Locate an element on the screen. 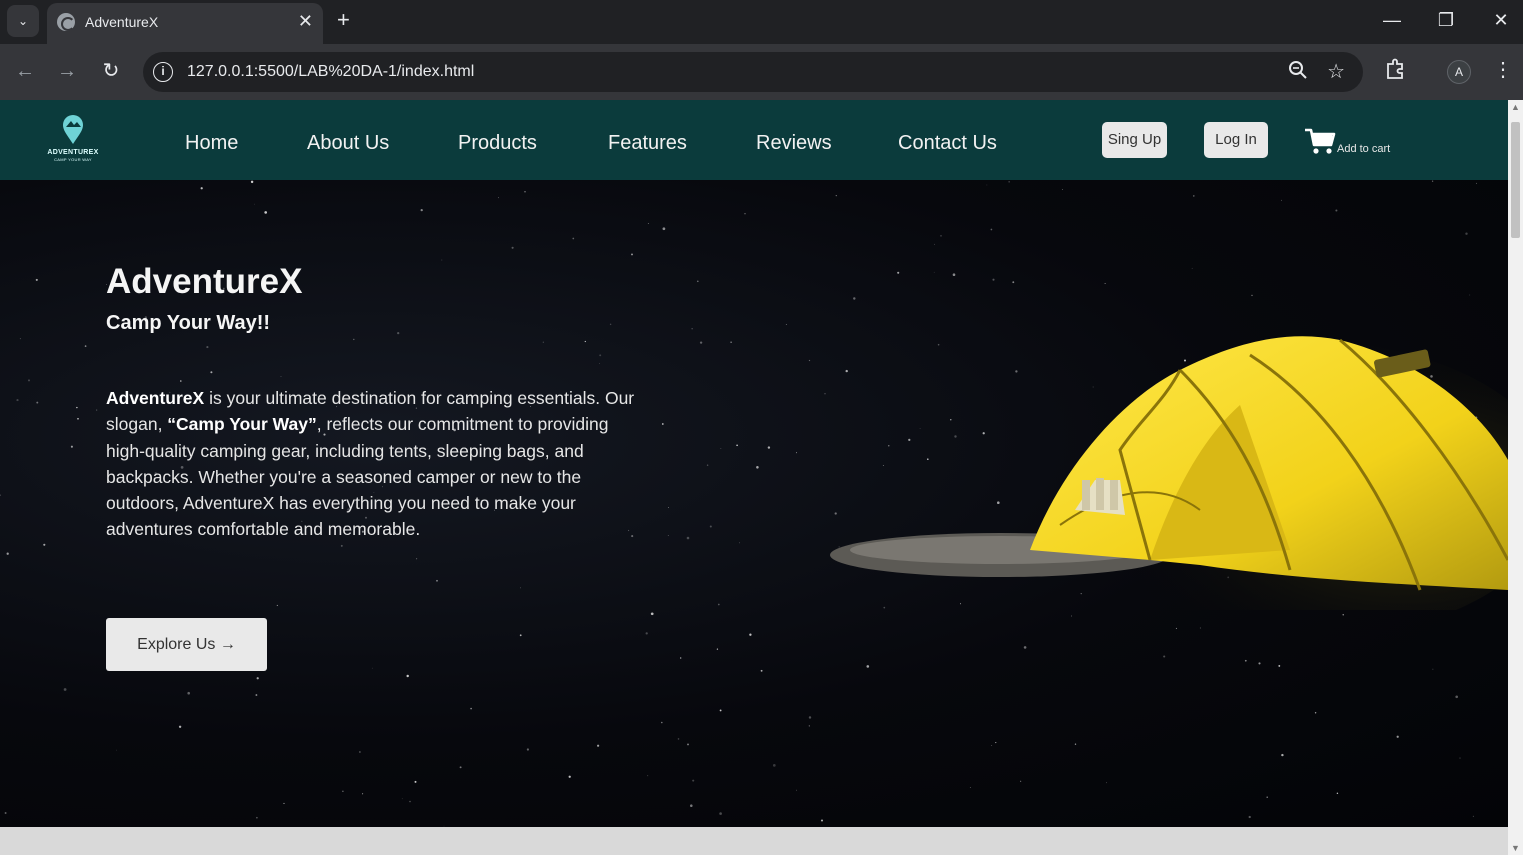 The width and height of the screenshot is (1523, 855). minimize-icon: — is located at coordinates (1392, 20).